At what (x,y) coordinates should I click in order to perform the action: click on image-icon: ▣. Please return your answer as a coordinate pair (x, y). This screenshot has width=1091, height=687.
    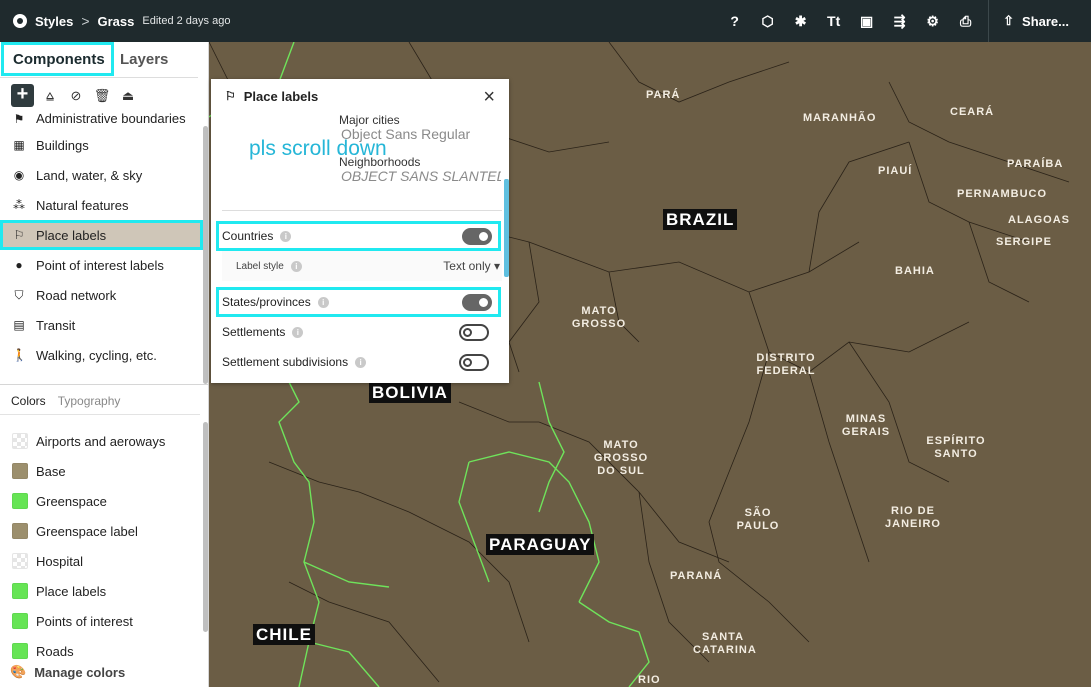
    Looking at the image, I should click on (866, 21).